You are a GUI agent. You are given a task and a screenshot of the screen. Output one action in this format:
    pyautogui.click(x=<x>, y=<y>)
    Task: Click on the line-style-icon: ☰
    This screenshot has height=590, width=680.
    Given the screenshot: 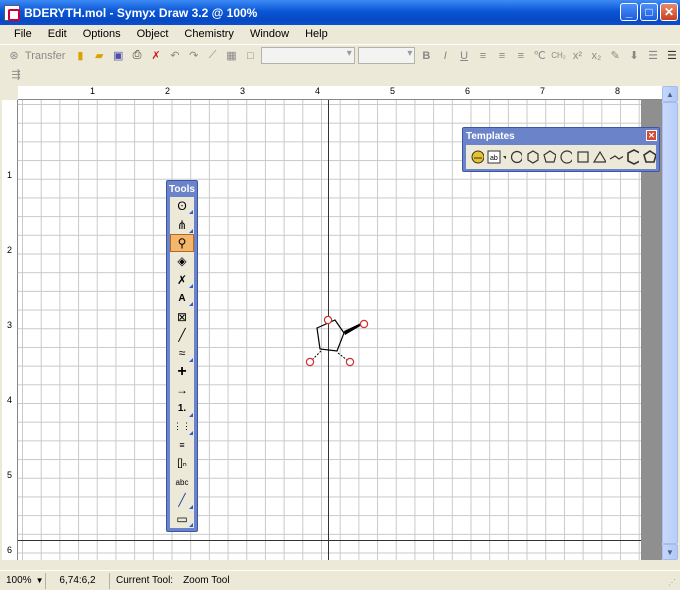 What is the action you would take?
    pyautogui.click(x=653, y=56)
    